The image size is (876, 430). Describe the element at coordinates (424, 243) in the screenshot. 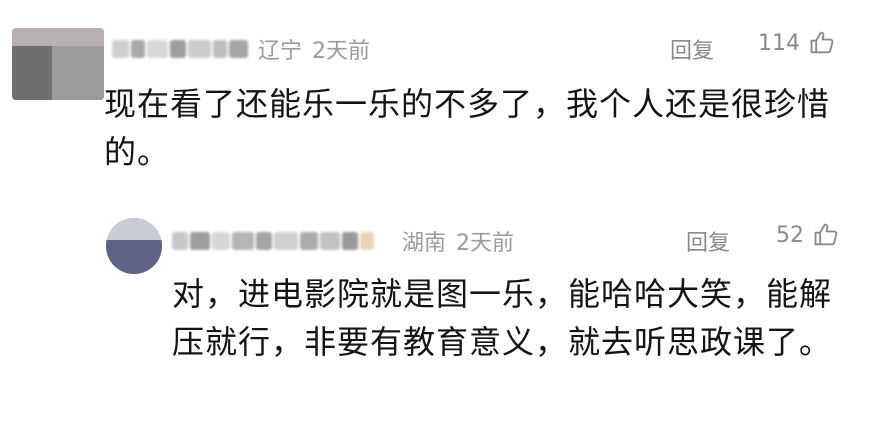

I see `location: 湖南` at that location.